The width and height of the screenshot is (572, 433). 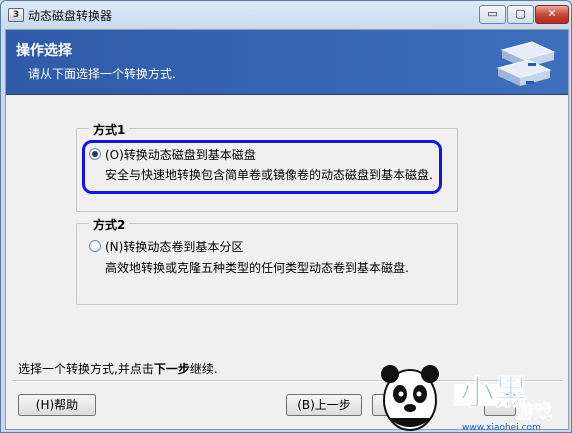 What do you see at coordinates (174, 246) in the screenshot?
I see `option-2-label: (N)转换动态卷到基本分区` at bounding box center [174, 246].